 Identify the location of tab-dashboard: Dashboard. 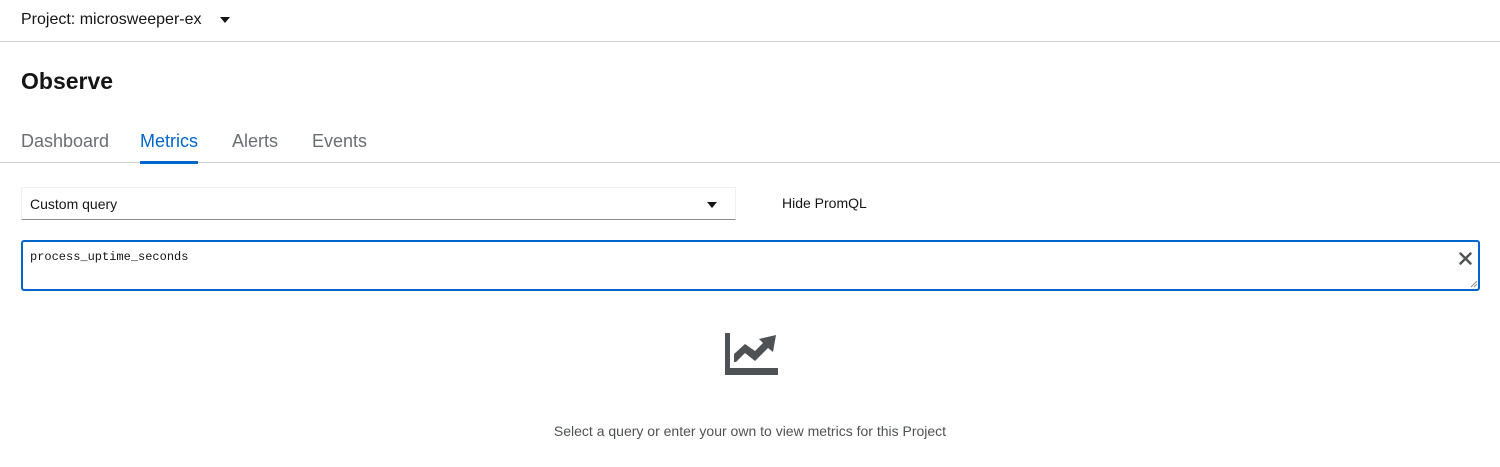
(65, 141).